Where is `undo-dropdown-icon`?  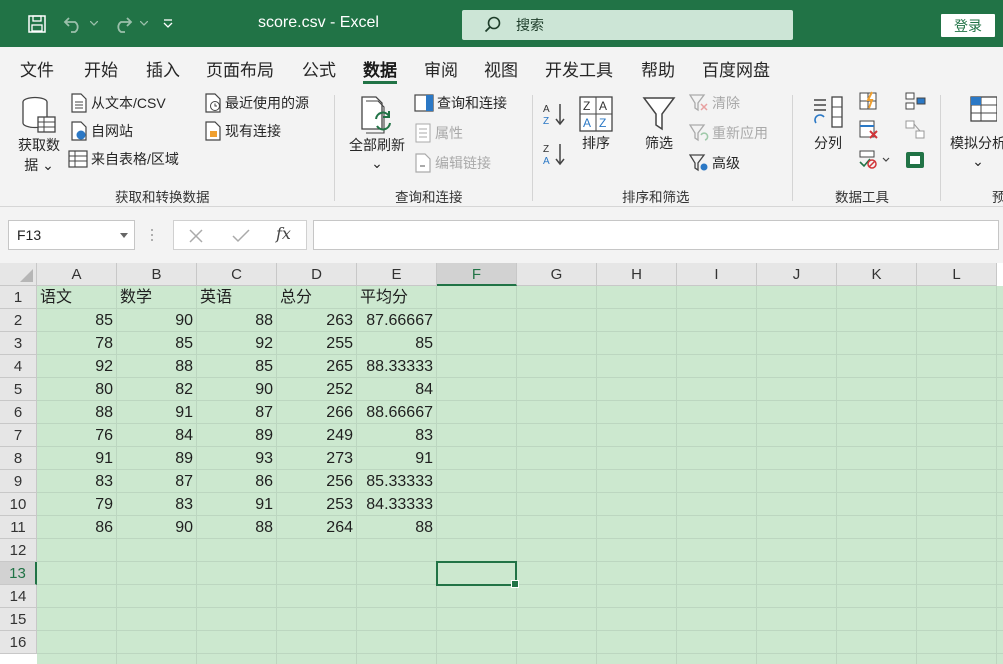
undo-dropdown-icon is located at coordinates (94, 24).